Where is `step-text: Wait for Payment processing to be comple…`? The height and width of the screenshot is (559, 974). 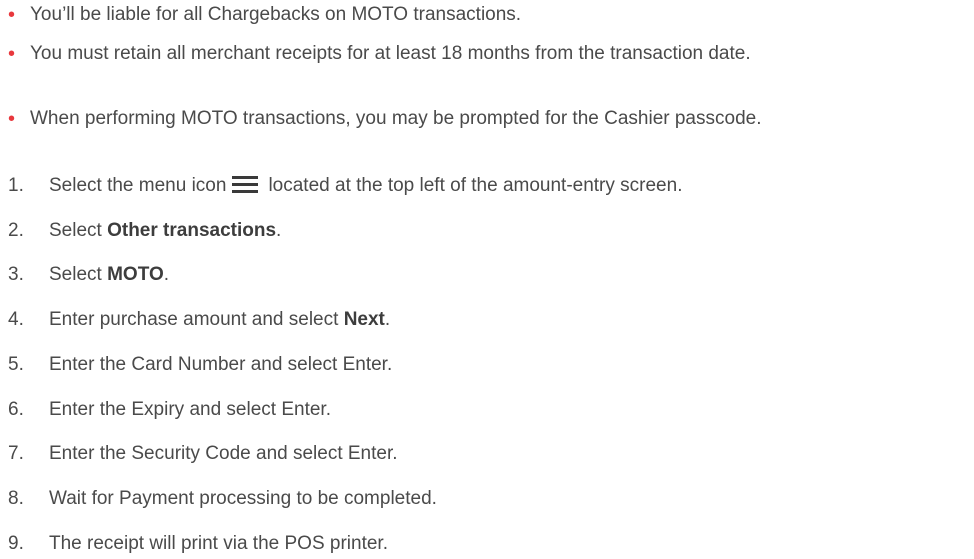 step-text: Wait for Payment processing to be comple… is located at coordinates (243, 498).